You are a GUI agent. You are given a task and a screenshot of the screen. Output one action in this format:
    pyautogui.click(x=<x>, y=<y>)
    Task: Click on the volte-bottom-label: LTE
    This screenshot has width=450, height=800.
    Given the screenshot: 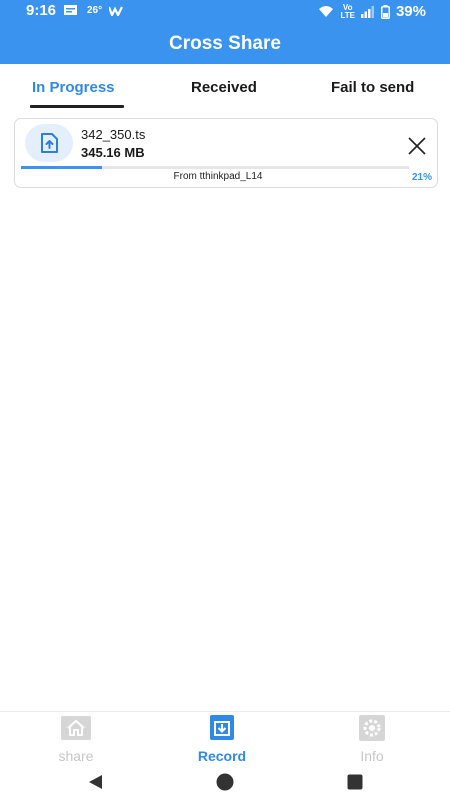 What is the action you would take?
    pyautogui.click(x=347, y=15)
    